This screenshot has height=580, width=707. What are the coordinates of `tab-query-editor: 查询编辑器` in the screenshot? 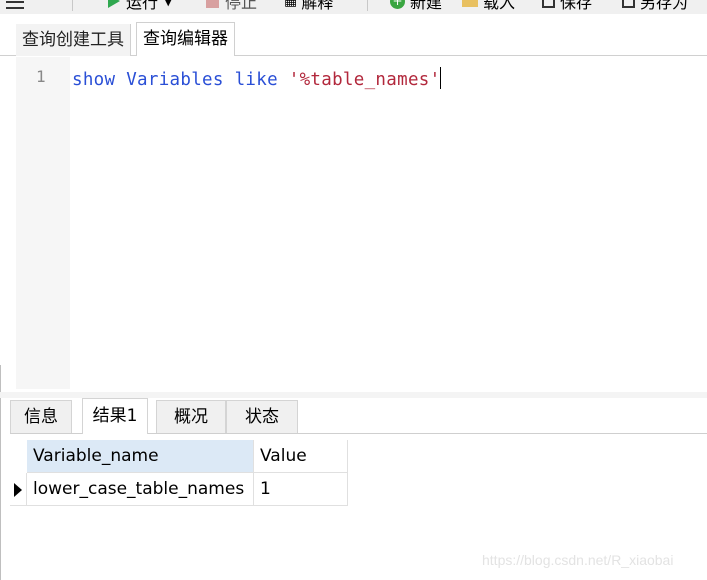 It's located at (185, 39).